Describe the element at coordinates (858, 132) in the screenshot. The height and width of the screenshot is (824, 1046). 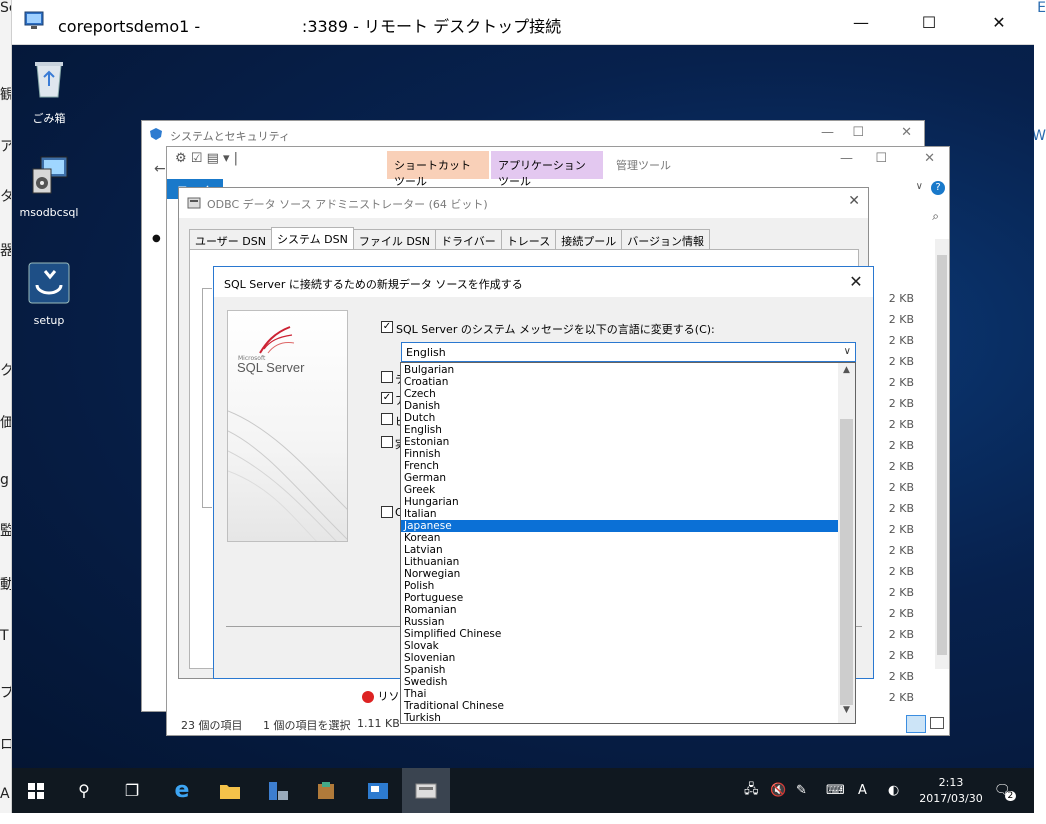
I see `back-maximize-icon: ☐` at that location.